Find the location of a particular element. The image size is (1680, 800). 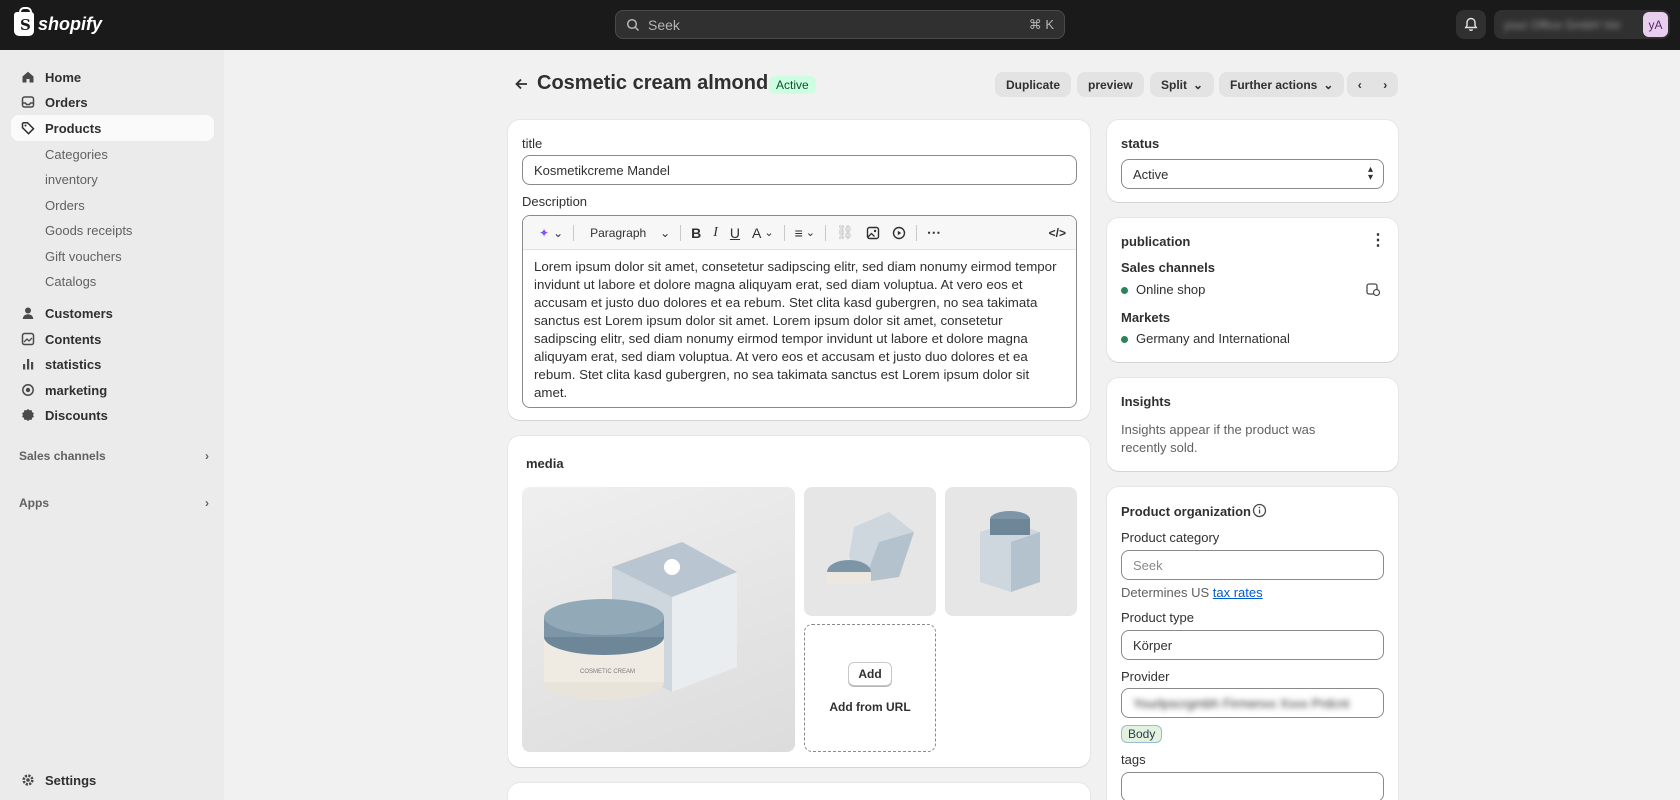

insights-title: Insights is located at coordinates (1146, 401).